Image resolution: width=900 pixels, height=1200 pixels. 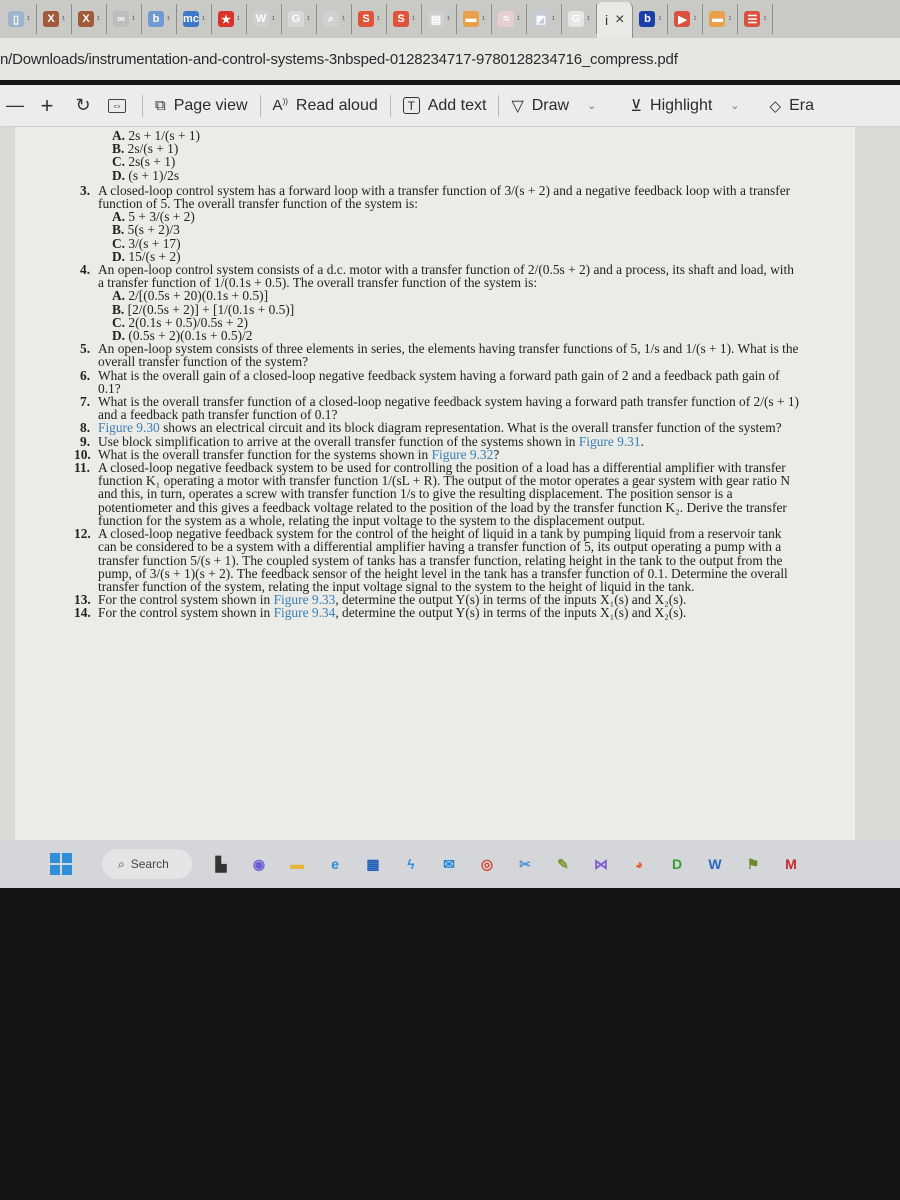 What do you see at coordinates (506, 19) in the screenshot?
I see `pdf-icon: ≈` at bounding box center [506, 19].